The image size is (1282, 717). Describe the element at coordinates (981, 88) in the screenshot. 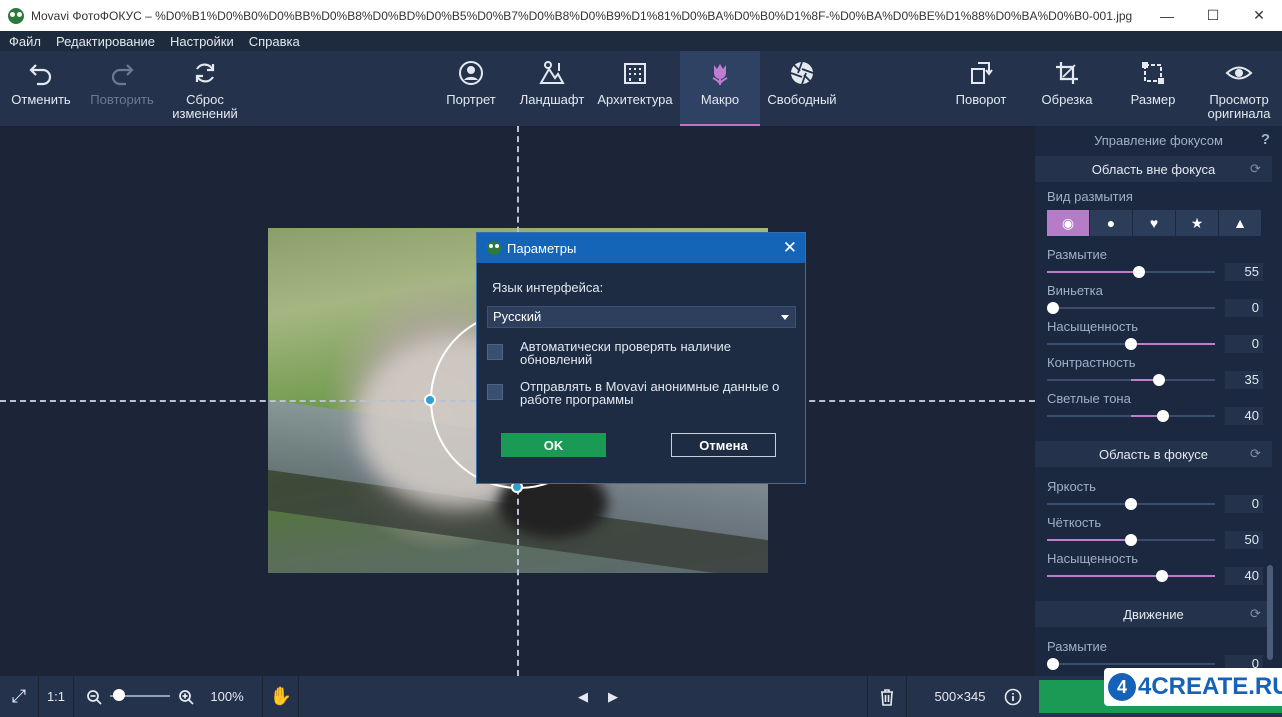

I see `rotate-button: Поворот` at that location.